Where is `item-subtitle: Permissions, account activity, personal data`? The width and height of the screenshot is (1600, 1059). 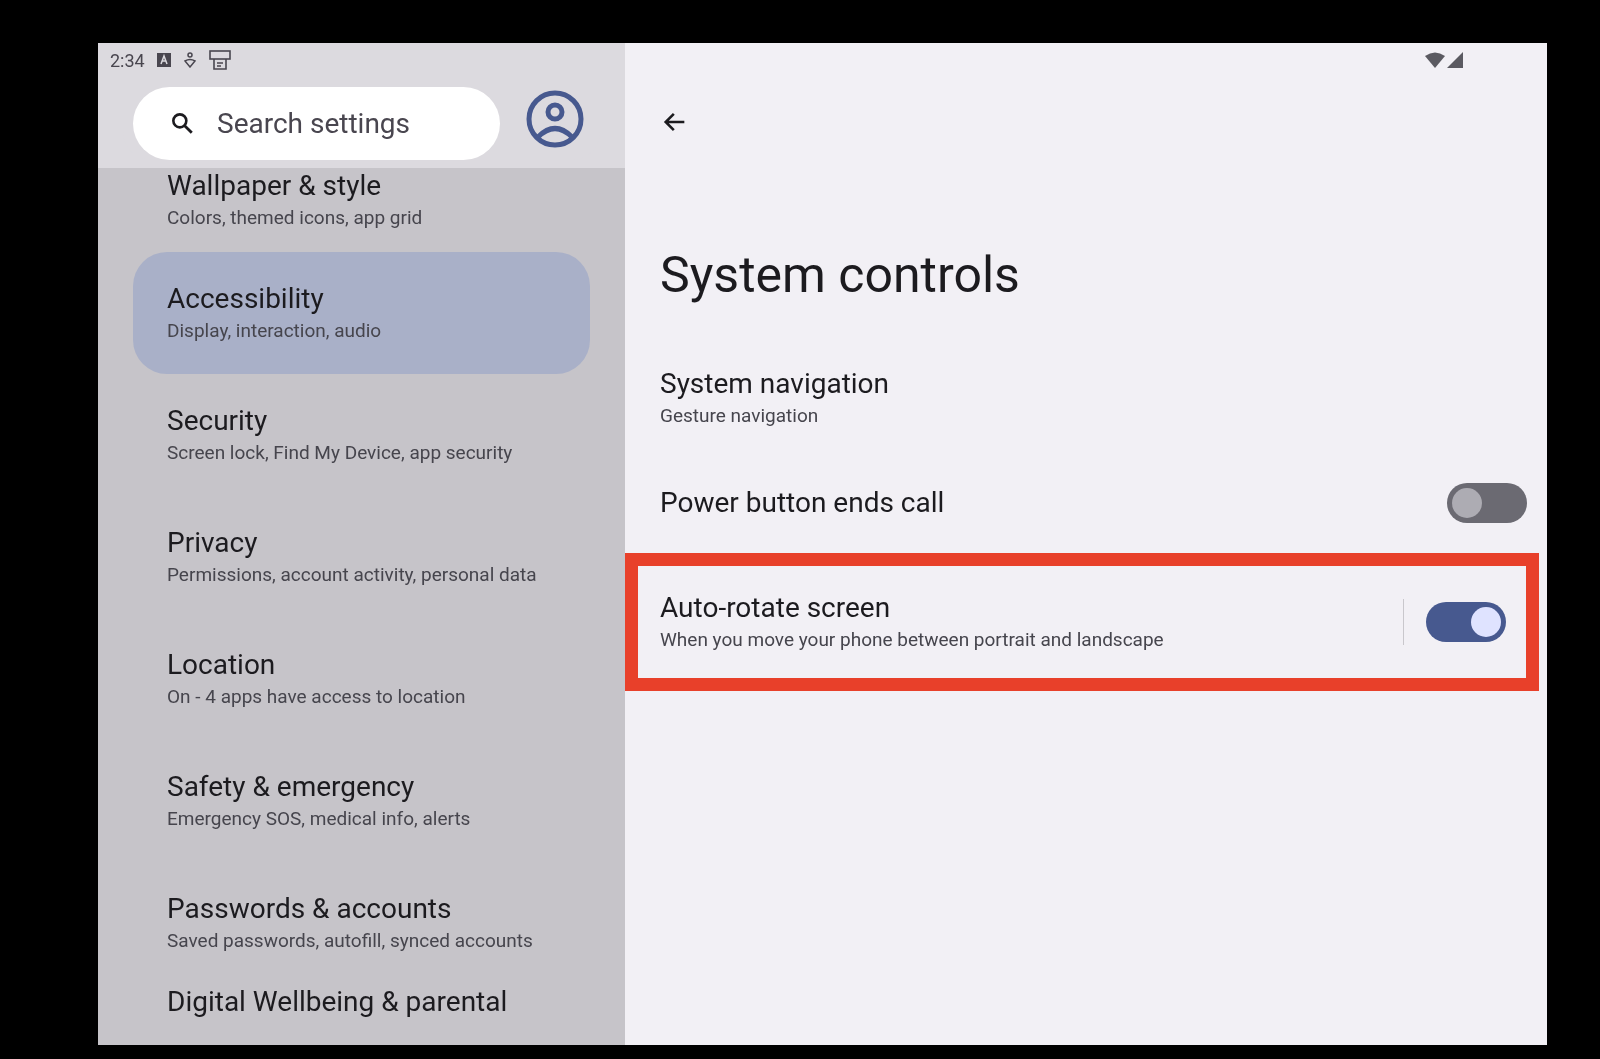 item-subtitle: Permissions, account activity, personal data is located at coordinates (352, 575).